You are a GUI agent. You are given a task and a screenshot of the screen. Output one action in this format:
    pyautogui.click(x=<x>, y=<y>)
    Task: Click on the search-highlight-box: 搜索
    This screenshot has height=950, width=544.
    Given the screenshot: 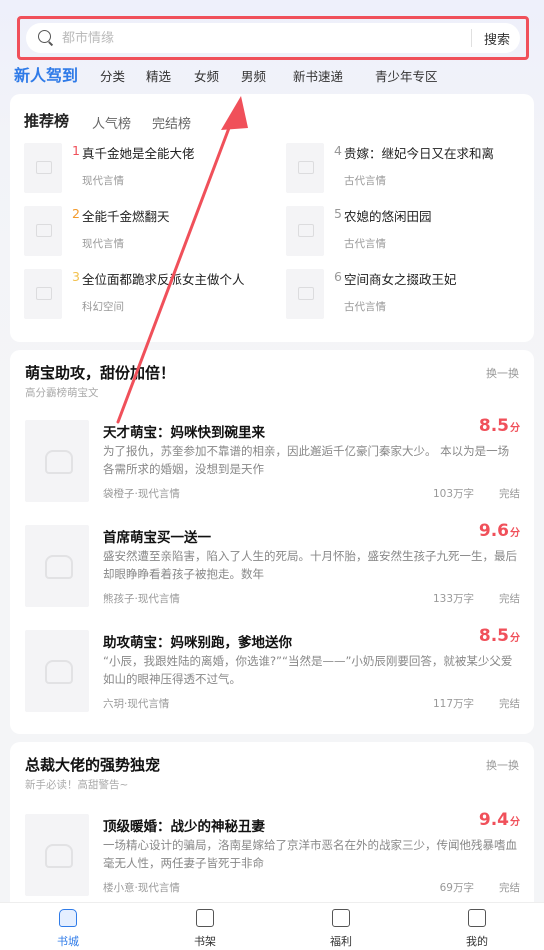 What is the action you would take?
    pyautogui.click(x=273, y=38)
    